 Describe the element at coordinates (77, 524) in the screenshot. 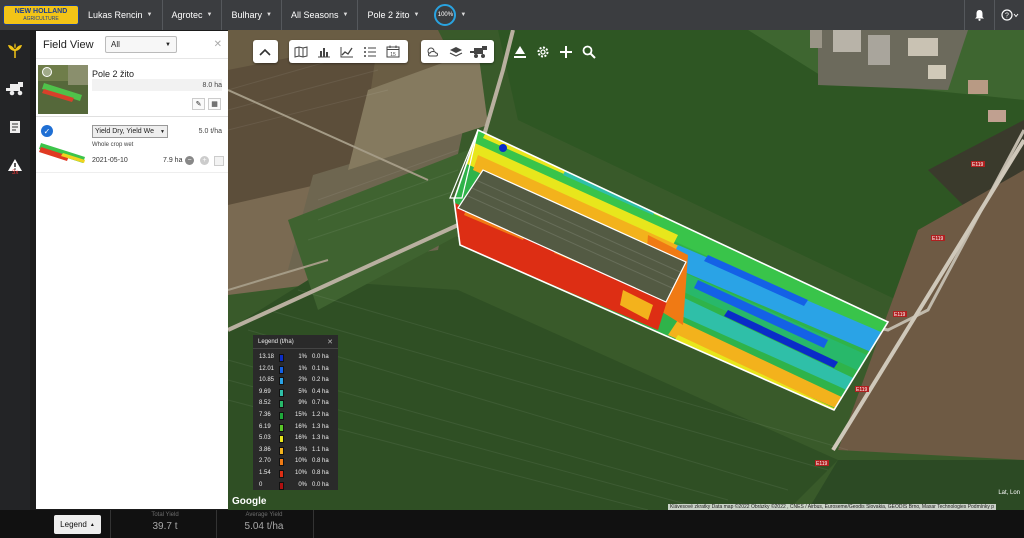

I see `legend-button: Legend ▲` at that location.